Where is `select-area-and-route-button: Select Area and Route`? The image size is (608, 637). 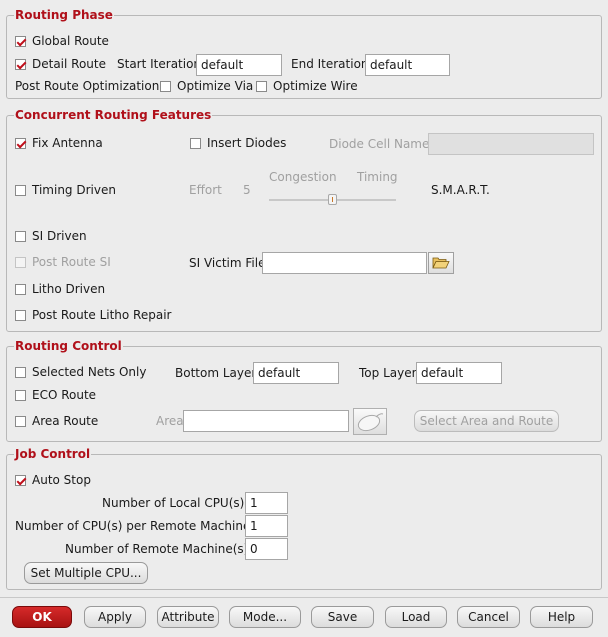
select-area-and-route-button: Select Area and Route is located at coordinates (486, 421).